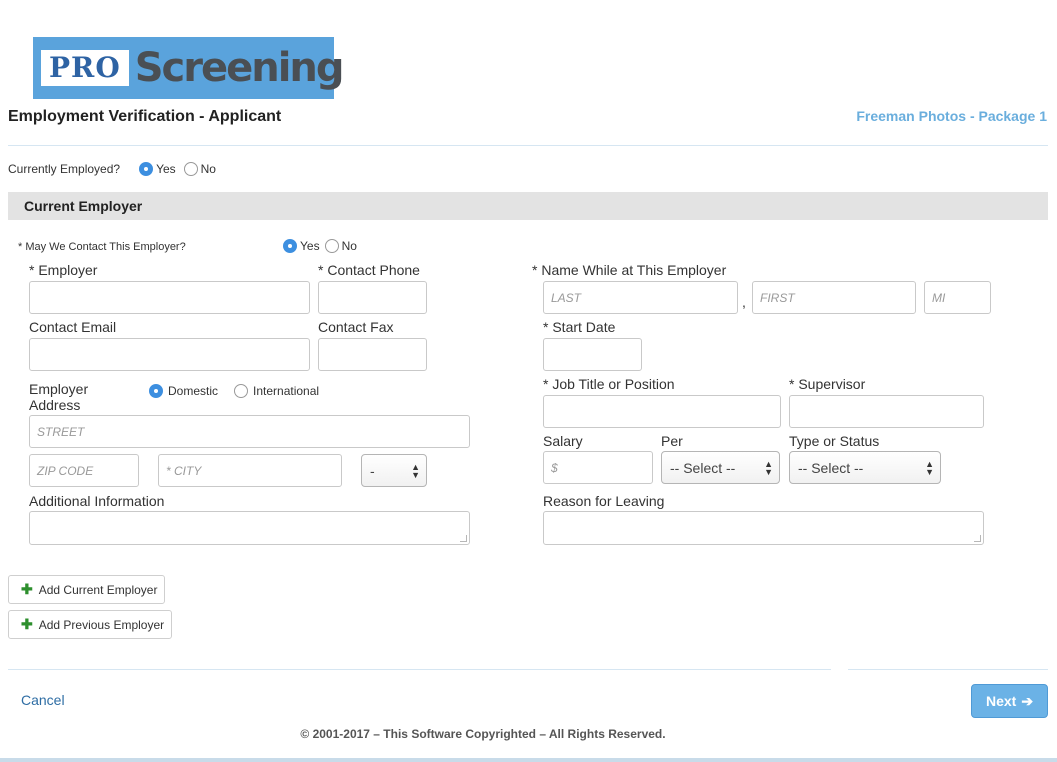  I want to click on city-placeholder: * CITY, so click(184, 471).